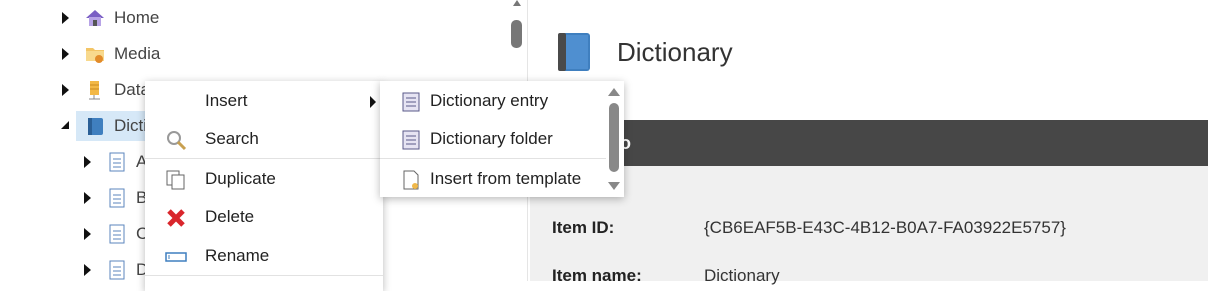 The height and width of the screenshot is (291, 1208). I want to click on submenu-arrow-icon, so click(373, 102).